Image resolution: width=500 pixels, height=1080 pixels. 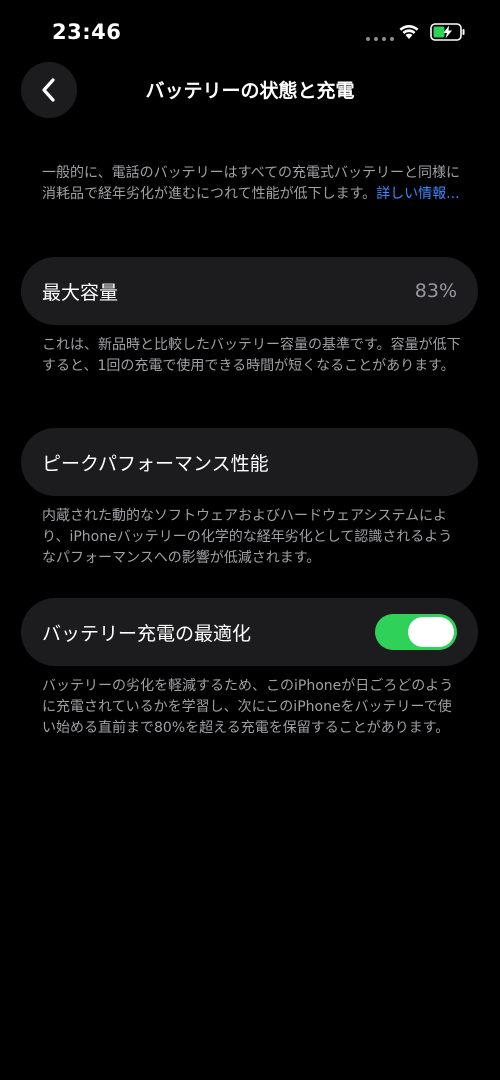 I want to click on optimized-charging-toggle, so click(x=416, y=632).